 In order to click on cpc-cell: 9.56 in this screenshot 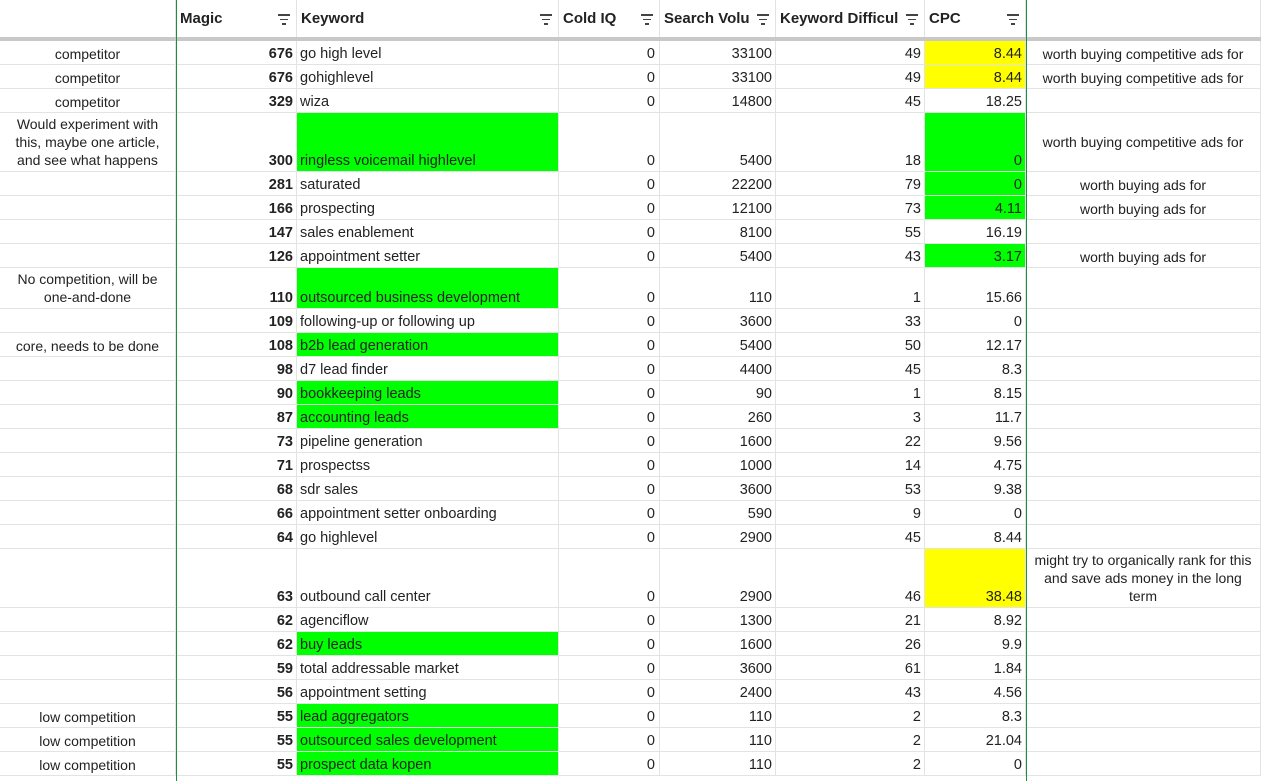, I will do `click(975, 441)`.